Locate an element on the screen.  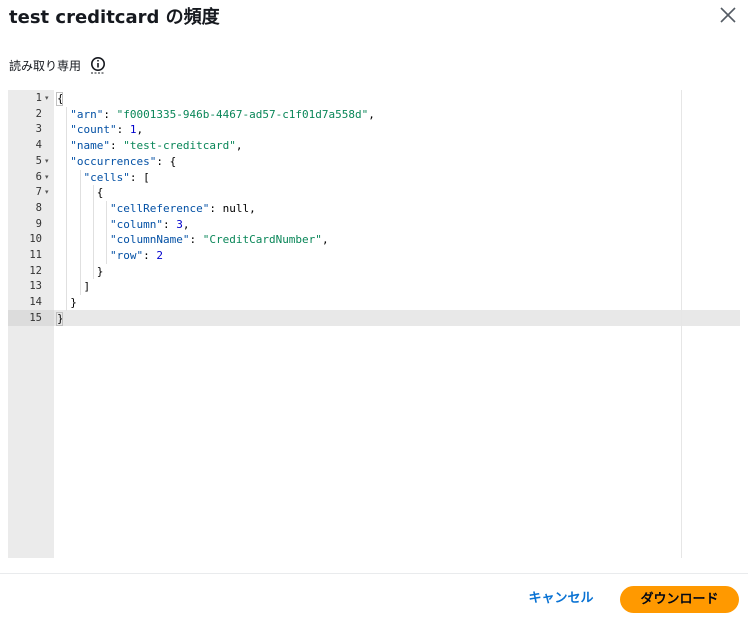
code-line: "name": "test-creditcard", is located at coordinates (149, 146).